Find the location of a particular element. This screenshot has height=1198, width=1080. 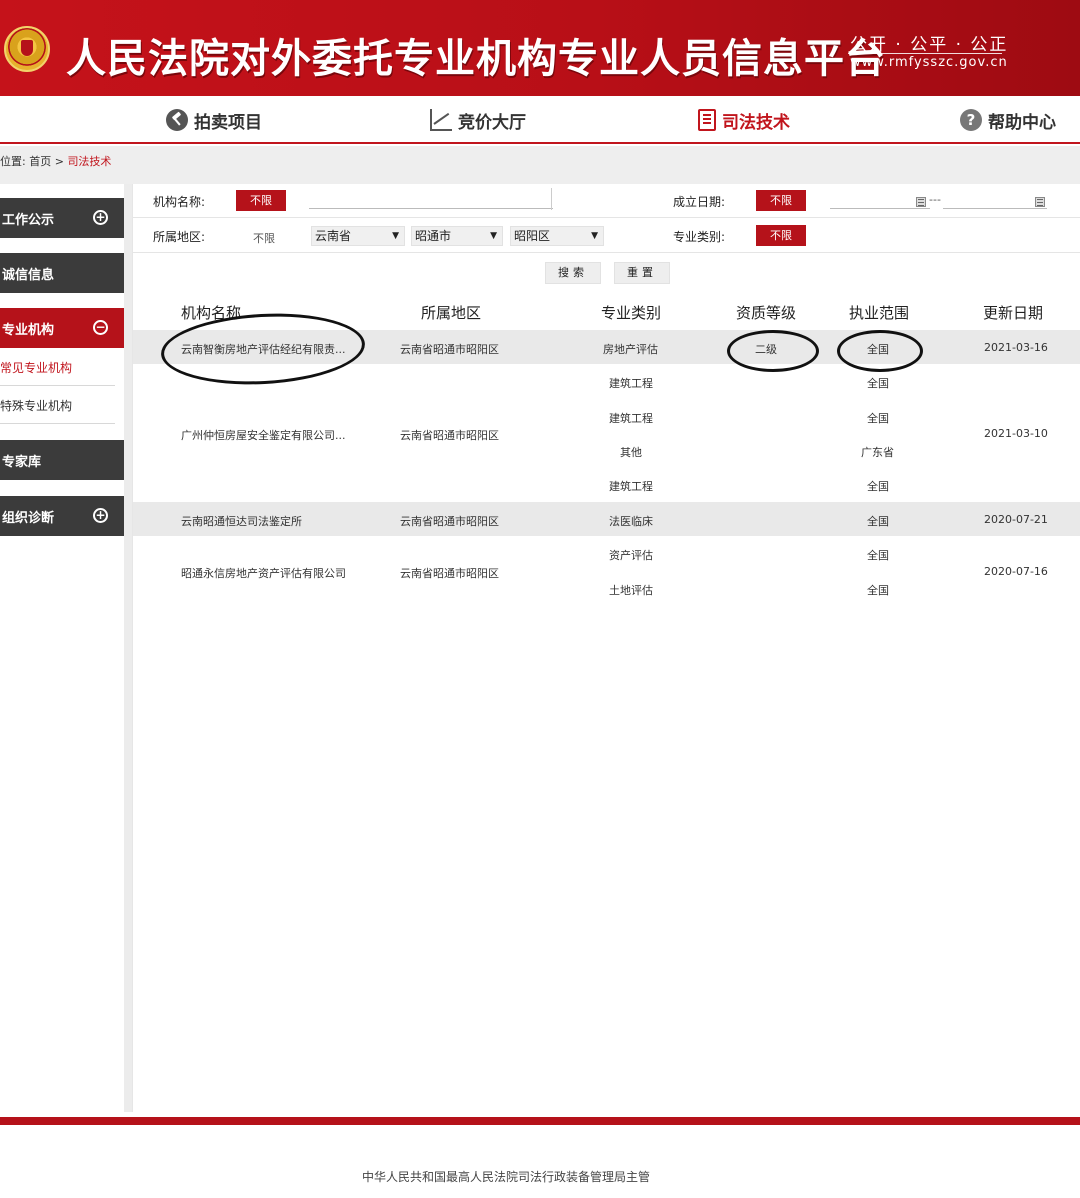

footer-text: 中华人民共和国最高人民法院司法行政装备管理局主管 is located at coordinates (505, 1177).